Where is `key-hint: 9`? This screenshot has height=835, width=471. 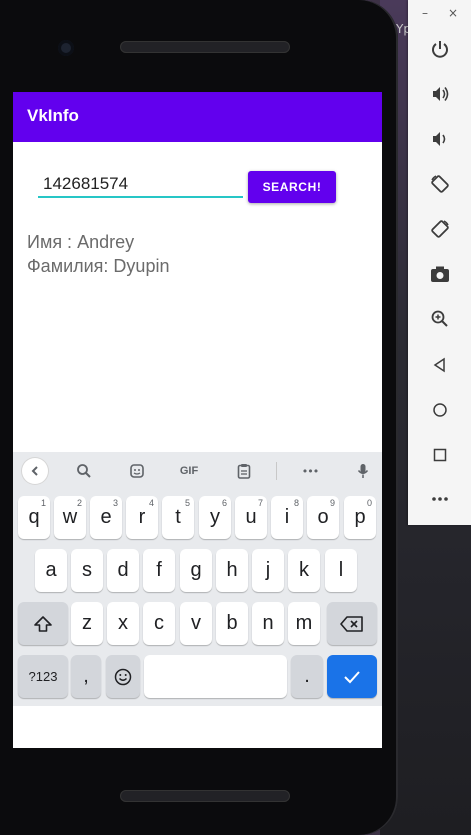 key-hint: 9 is located at coordinates (332, 503).